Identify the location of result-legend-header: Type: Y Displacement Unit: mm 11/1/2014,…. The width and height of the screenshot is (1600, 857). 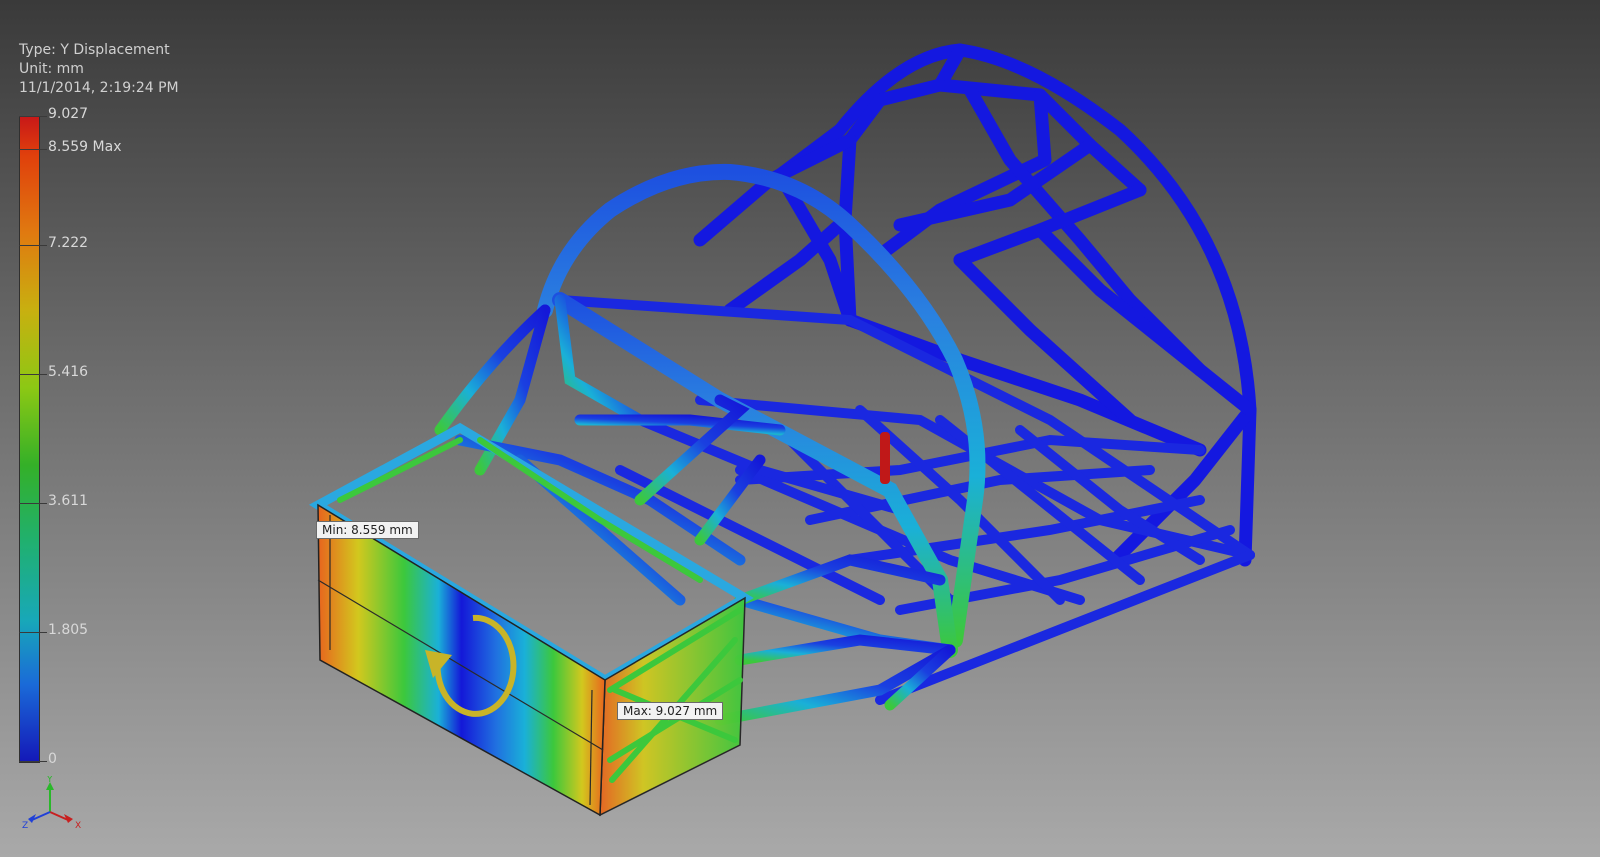
(99, 69).